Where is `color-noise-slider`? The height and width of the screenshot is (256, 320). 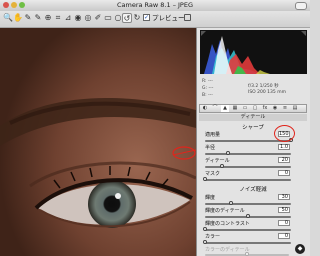 color-noise-slider is located at coordinates (247, 242).